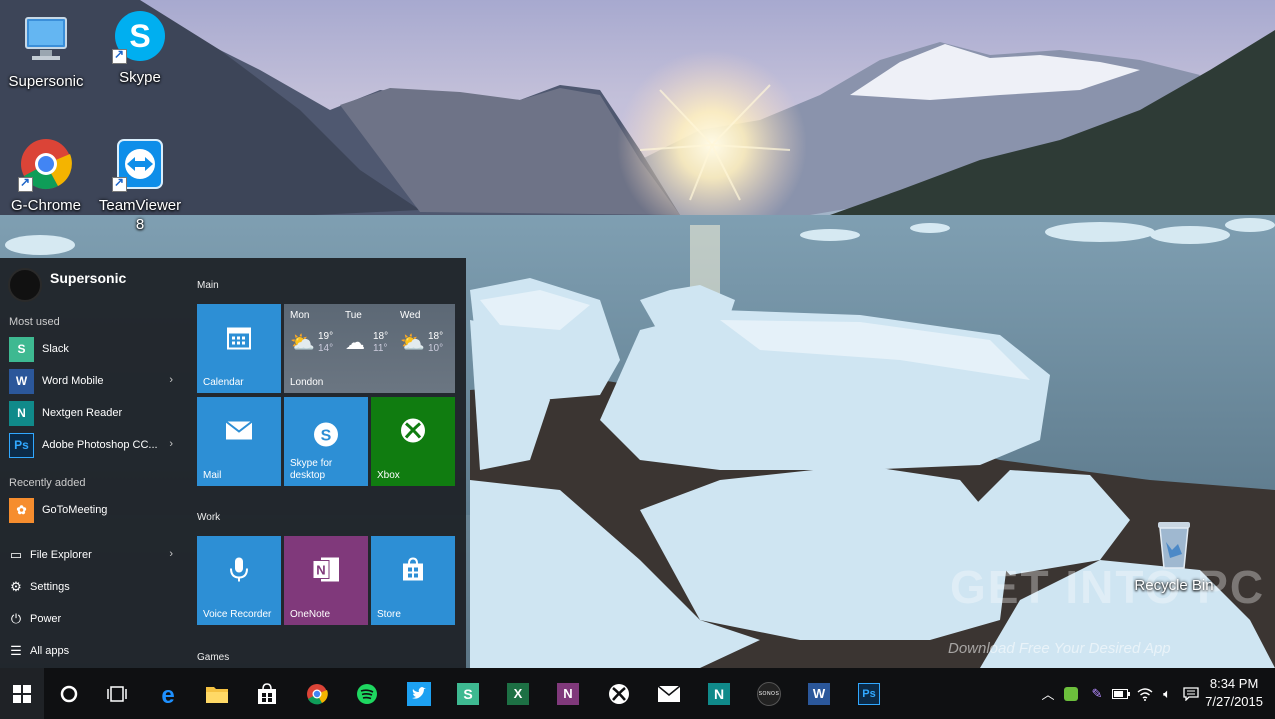 Image resolution: width=1275 pixels, height=719 pixels. I want to click on taskbar-mail, so click(669, 693).